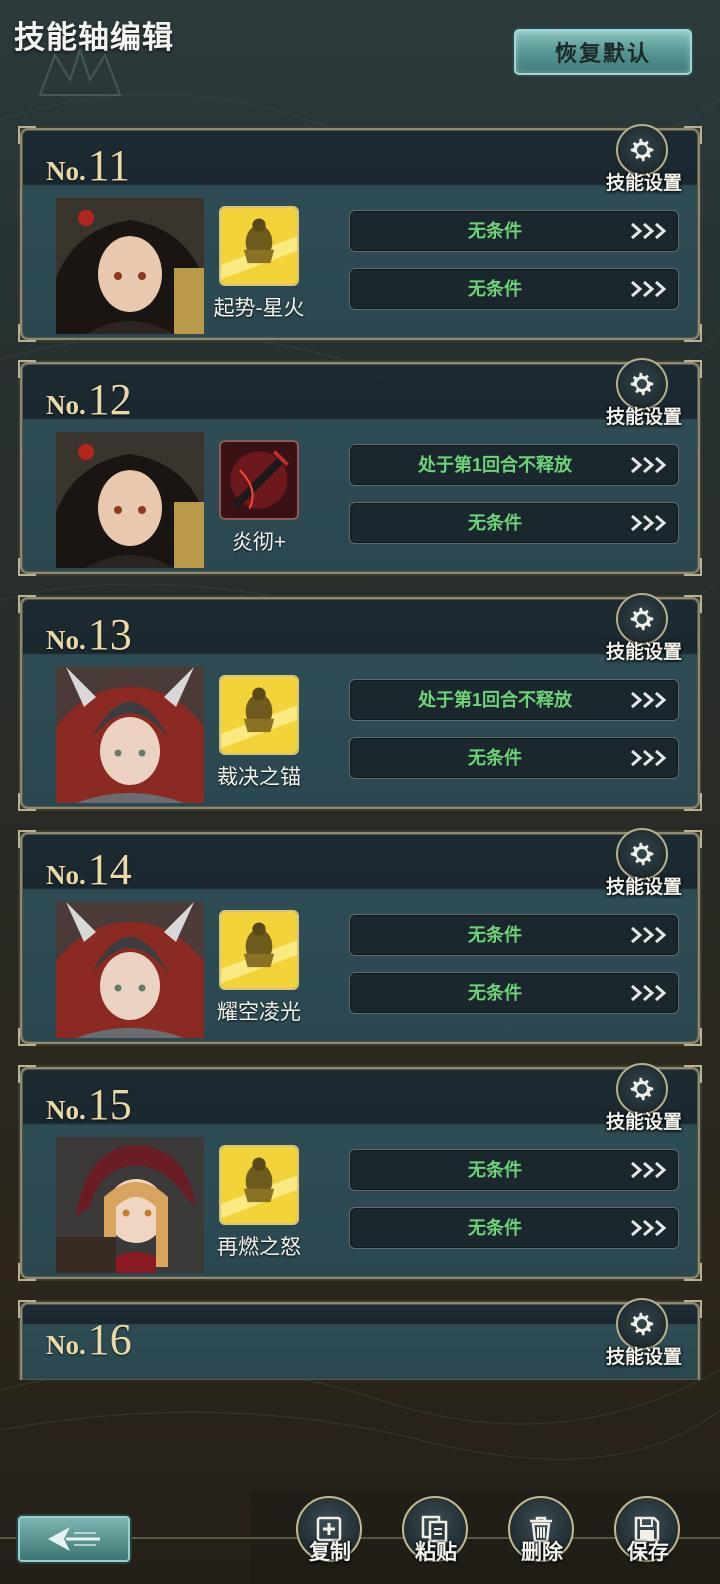  Describe the element at coordinates (330, 1552) in the screenshot. I see `copy-label: 复制` at that location.